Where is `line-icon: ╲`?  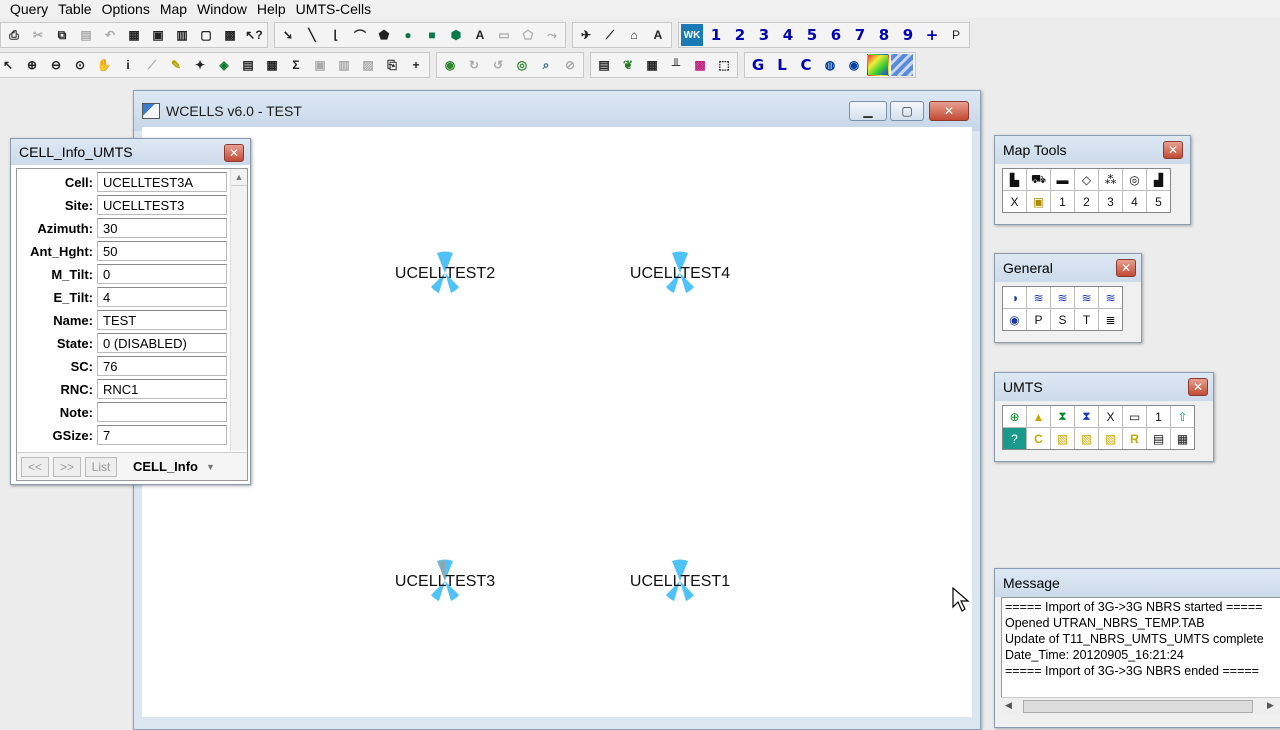
line-icon: ╲ is located at coordinates (312, 35).